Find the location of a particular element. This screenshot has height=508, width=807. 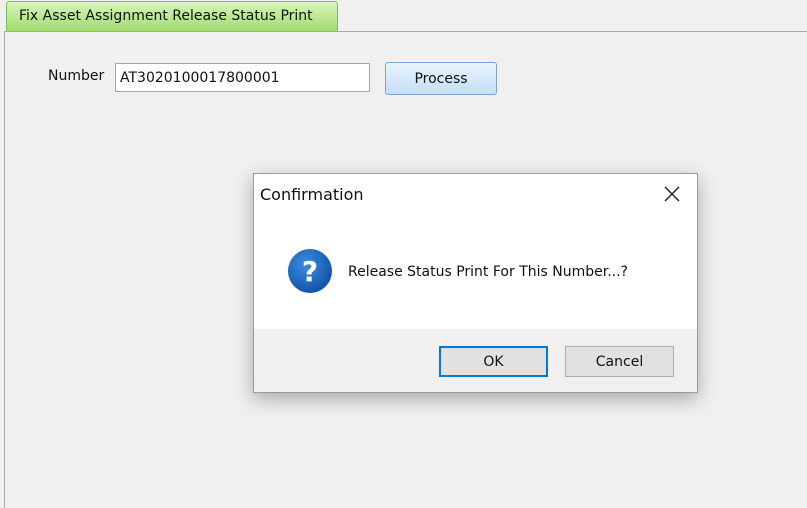

question-icon: ? is located at coordinates (310, 271).